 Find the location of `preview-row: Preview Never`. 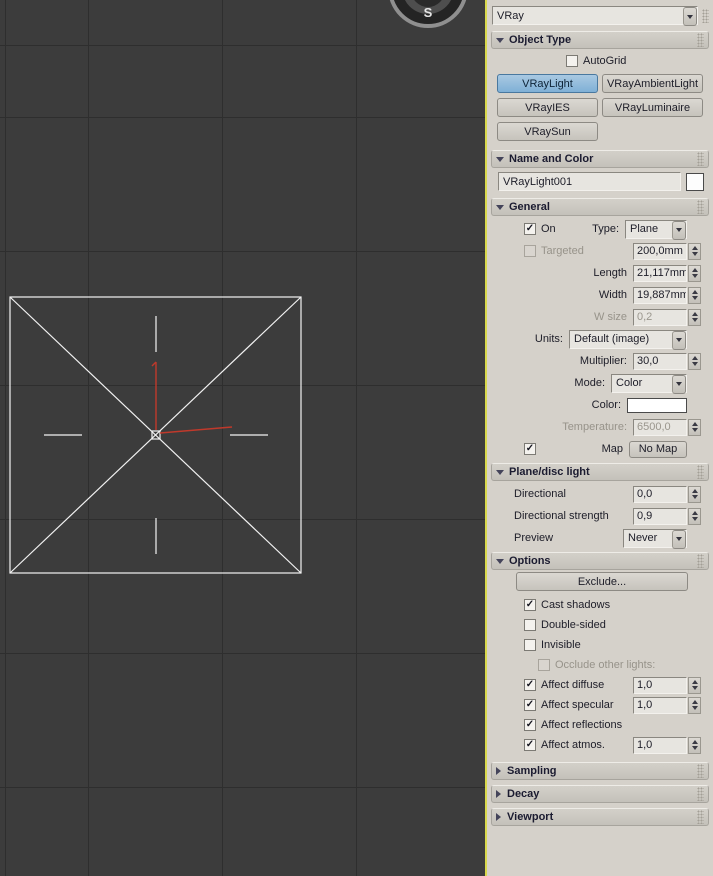

preview-row: Preview Never is located at coordinates (600, 538).